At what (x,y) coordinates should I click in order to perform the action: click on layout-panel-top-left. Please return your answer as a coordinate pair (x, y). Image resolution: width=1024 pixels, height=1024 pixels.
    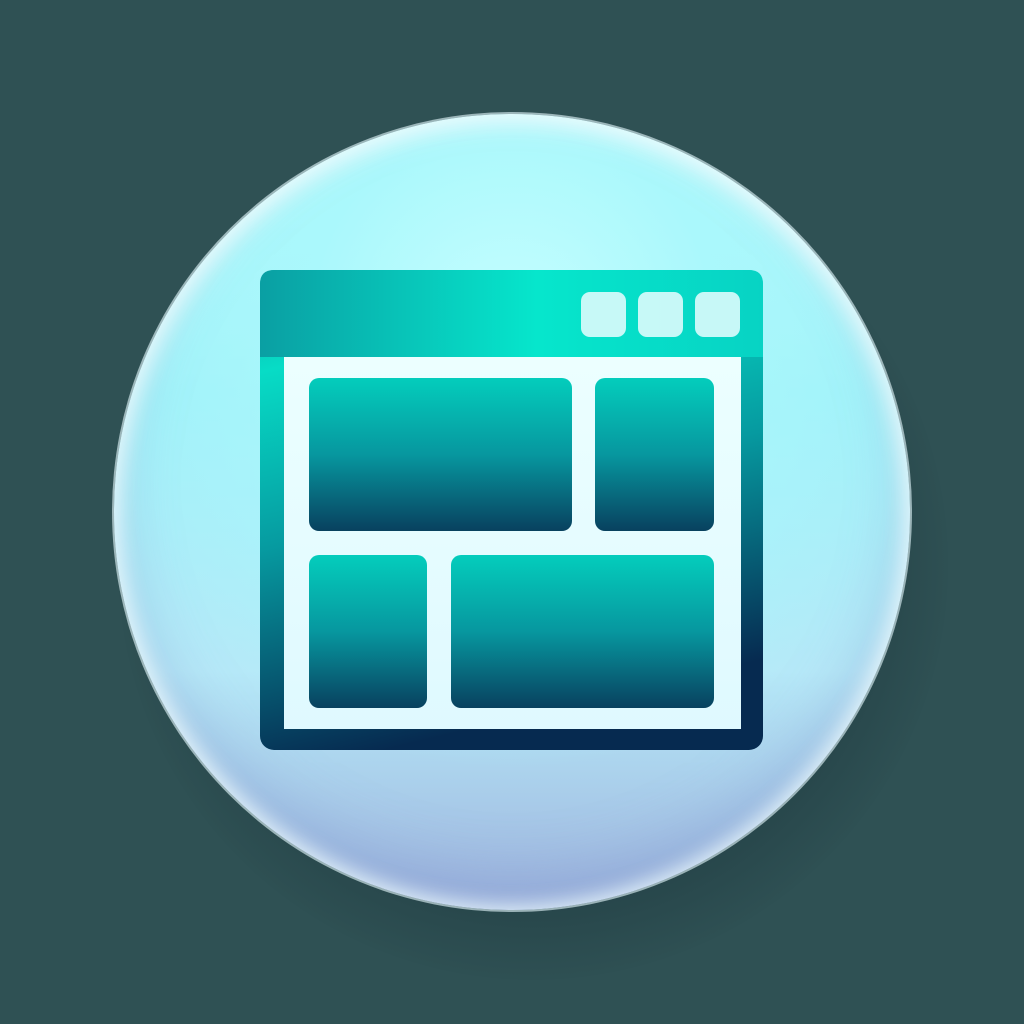
    Looking at the image, I should click on (440, 454).